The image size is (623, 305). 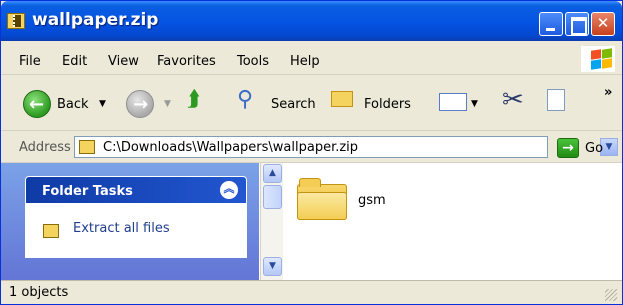 I want to click on scroll-thumb, so click(x=272, y=197).